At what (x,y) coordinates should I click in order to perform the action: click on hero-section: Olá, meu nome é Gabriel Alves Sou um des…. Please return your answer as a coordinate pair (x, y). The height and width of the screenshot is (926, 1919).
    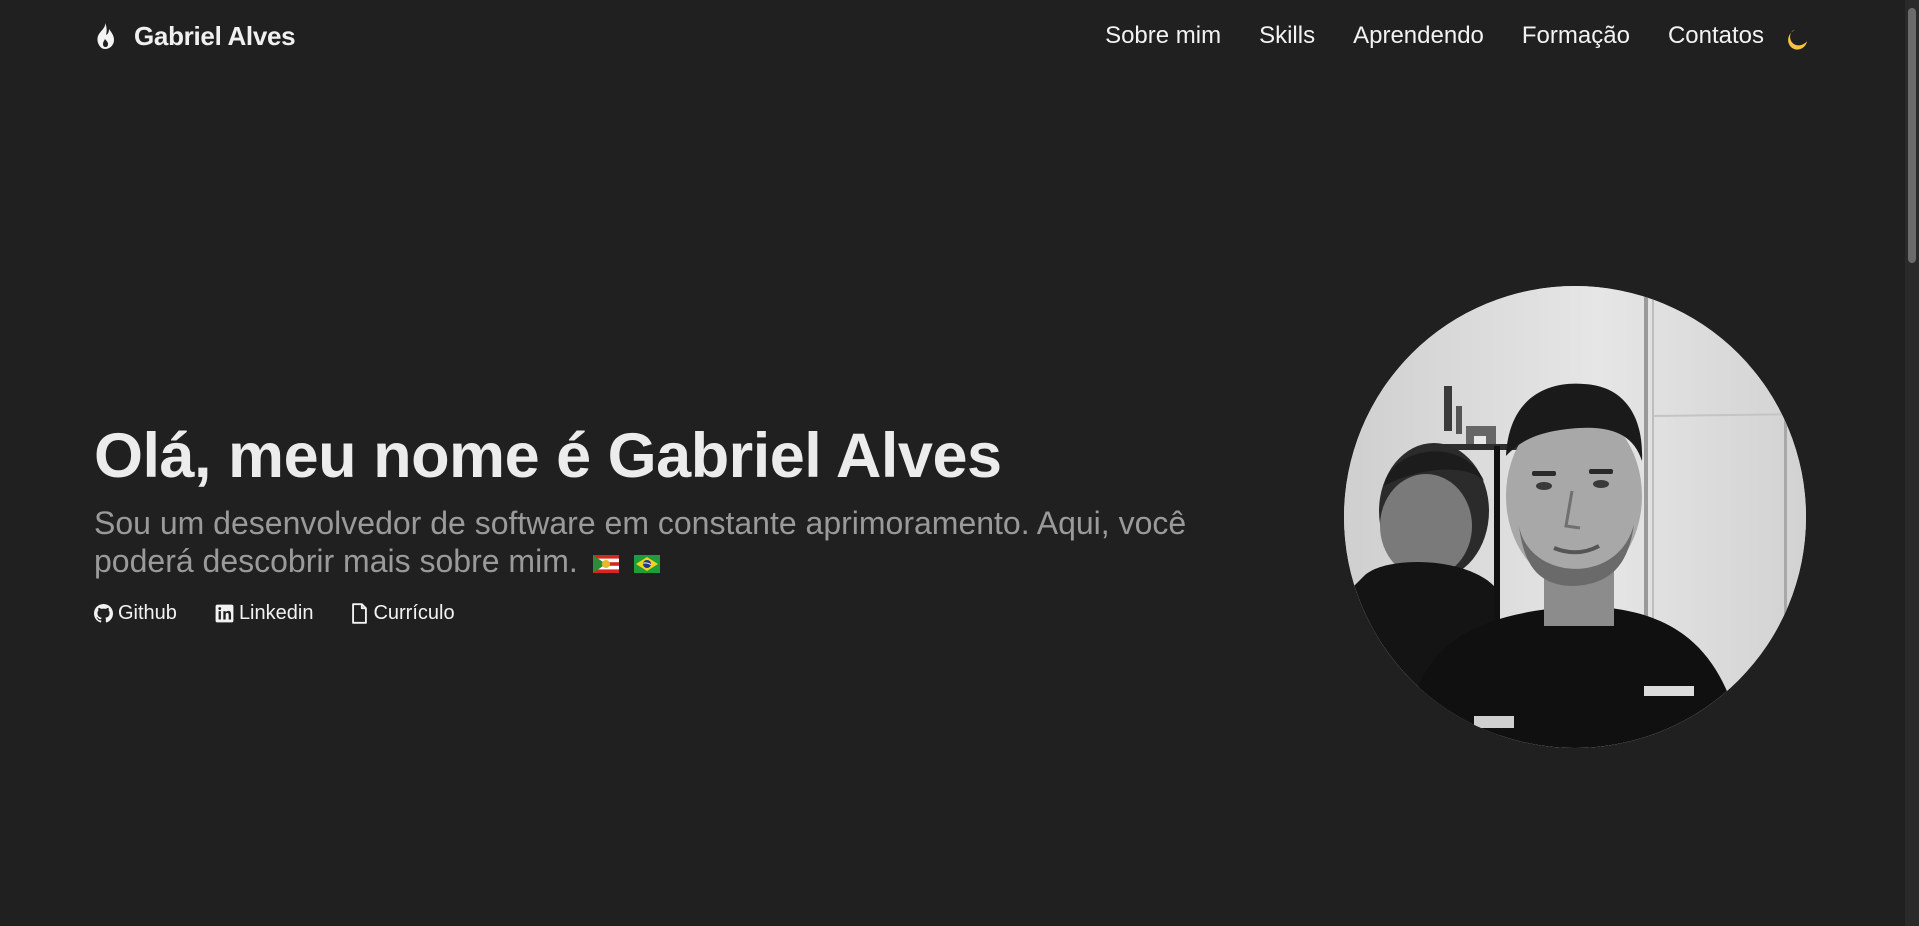
    Looking at the image, I should click on (694, 521).